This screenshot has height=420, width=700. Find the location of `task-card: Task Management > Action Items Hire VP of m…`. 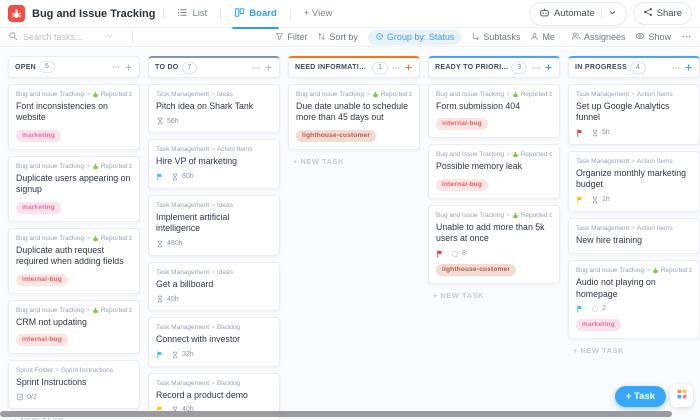

task-card: Task Management > Action Items Hire VP of m… is located at coordinates (214, 164).